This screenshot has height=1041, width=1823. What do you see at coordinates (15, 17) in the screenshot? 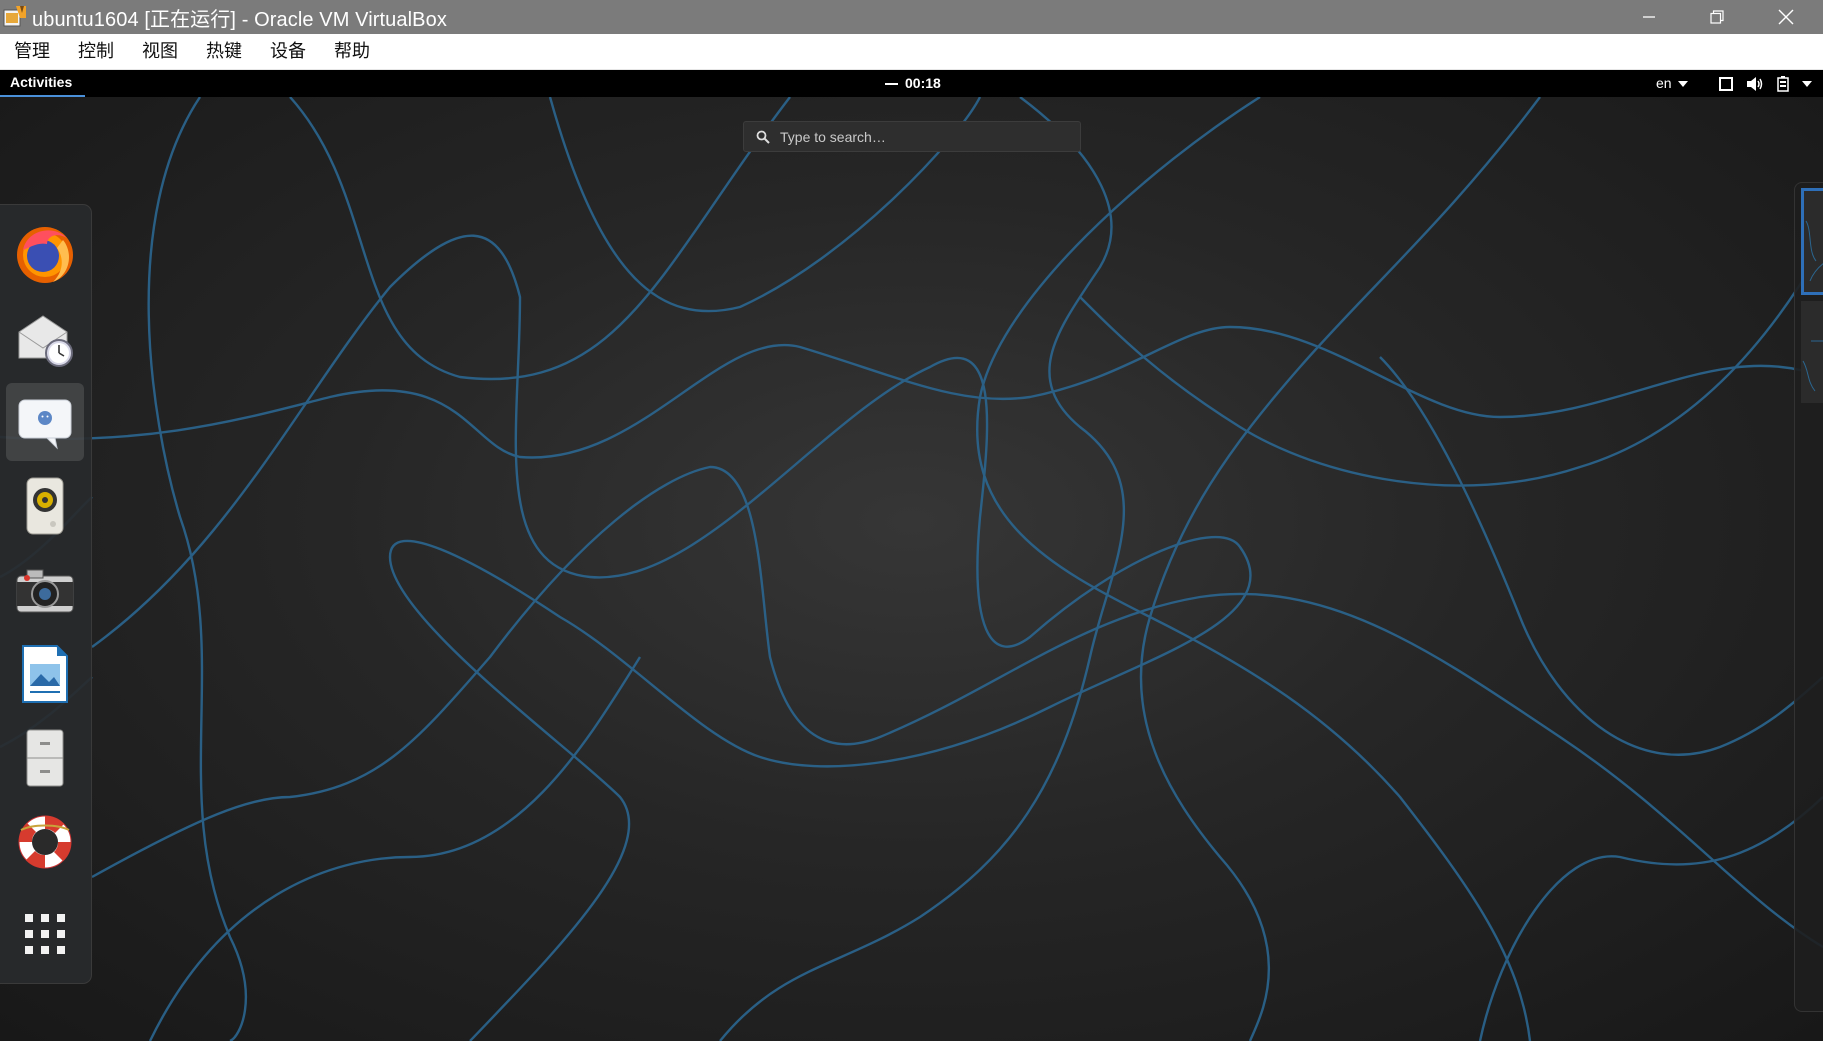
I see `virtualbox-app-icon` at bounding box center [15, 17].